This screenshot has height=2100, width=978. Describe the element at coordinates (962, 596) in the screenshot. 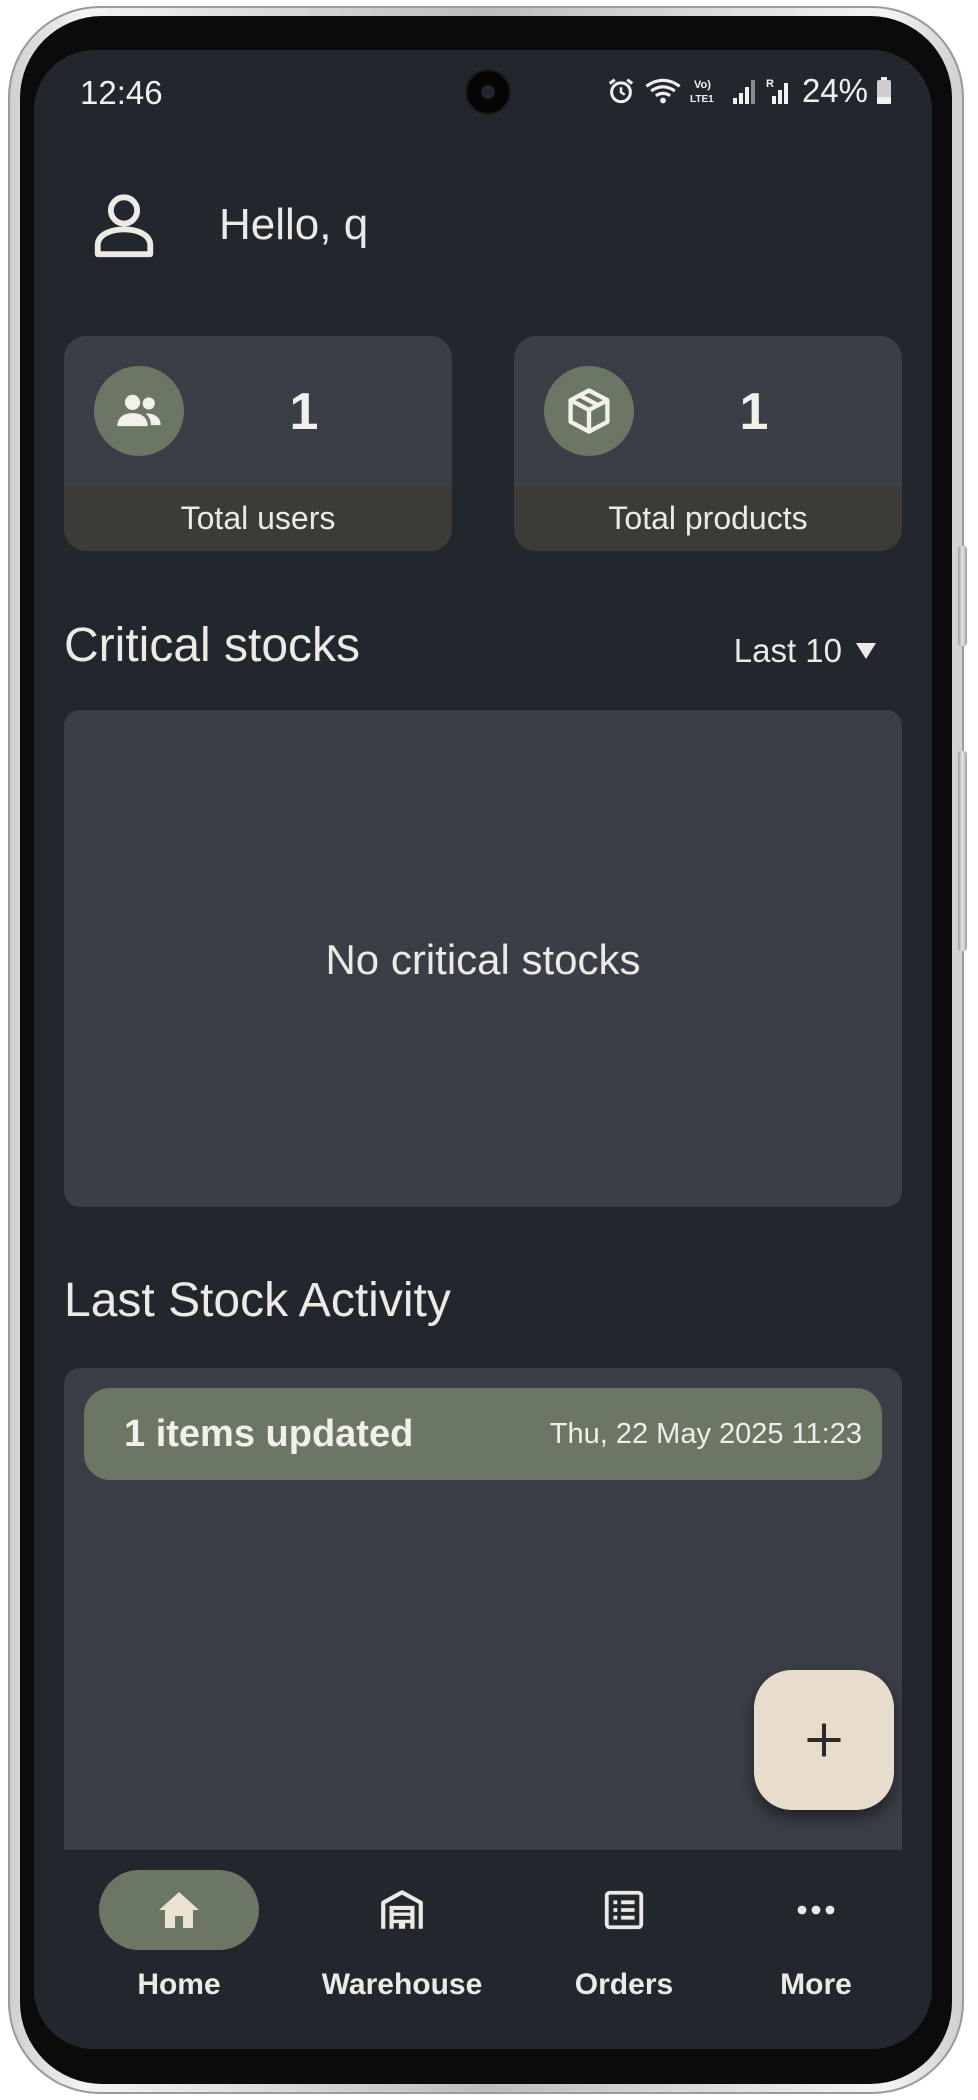

I see `volume-button` at that location.